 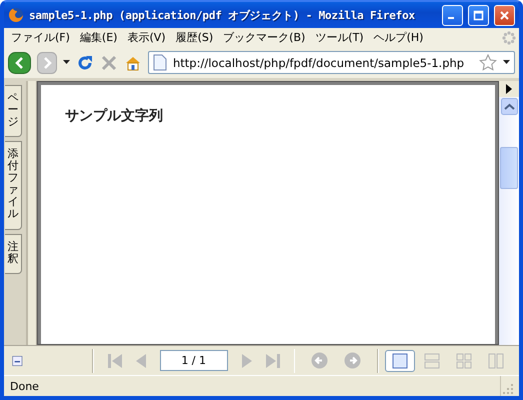 I want to click on minimize-button, so click(x=452, y=15).